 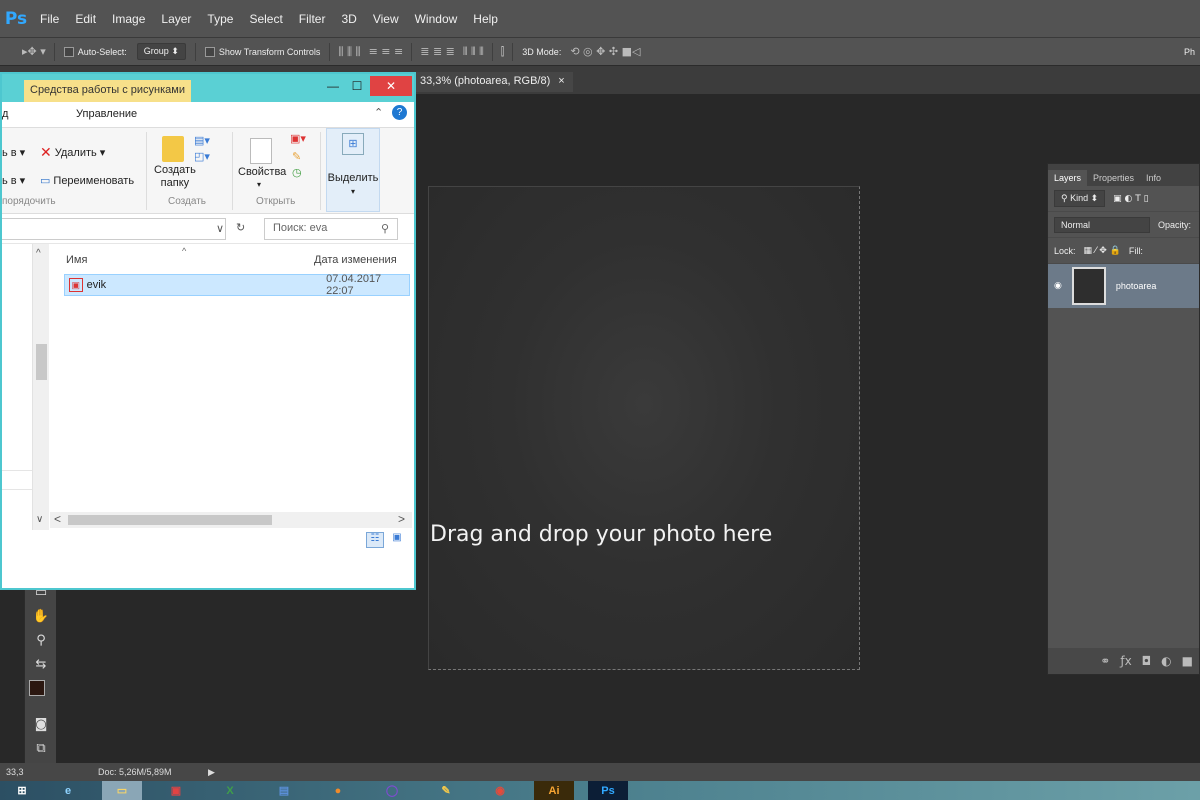 I want to click on select-button: ⊞ Выделить ▾, so click(x=353, y=170).